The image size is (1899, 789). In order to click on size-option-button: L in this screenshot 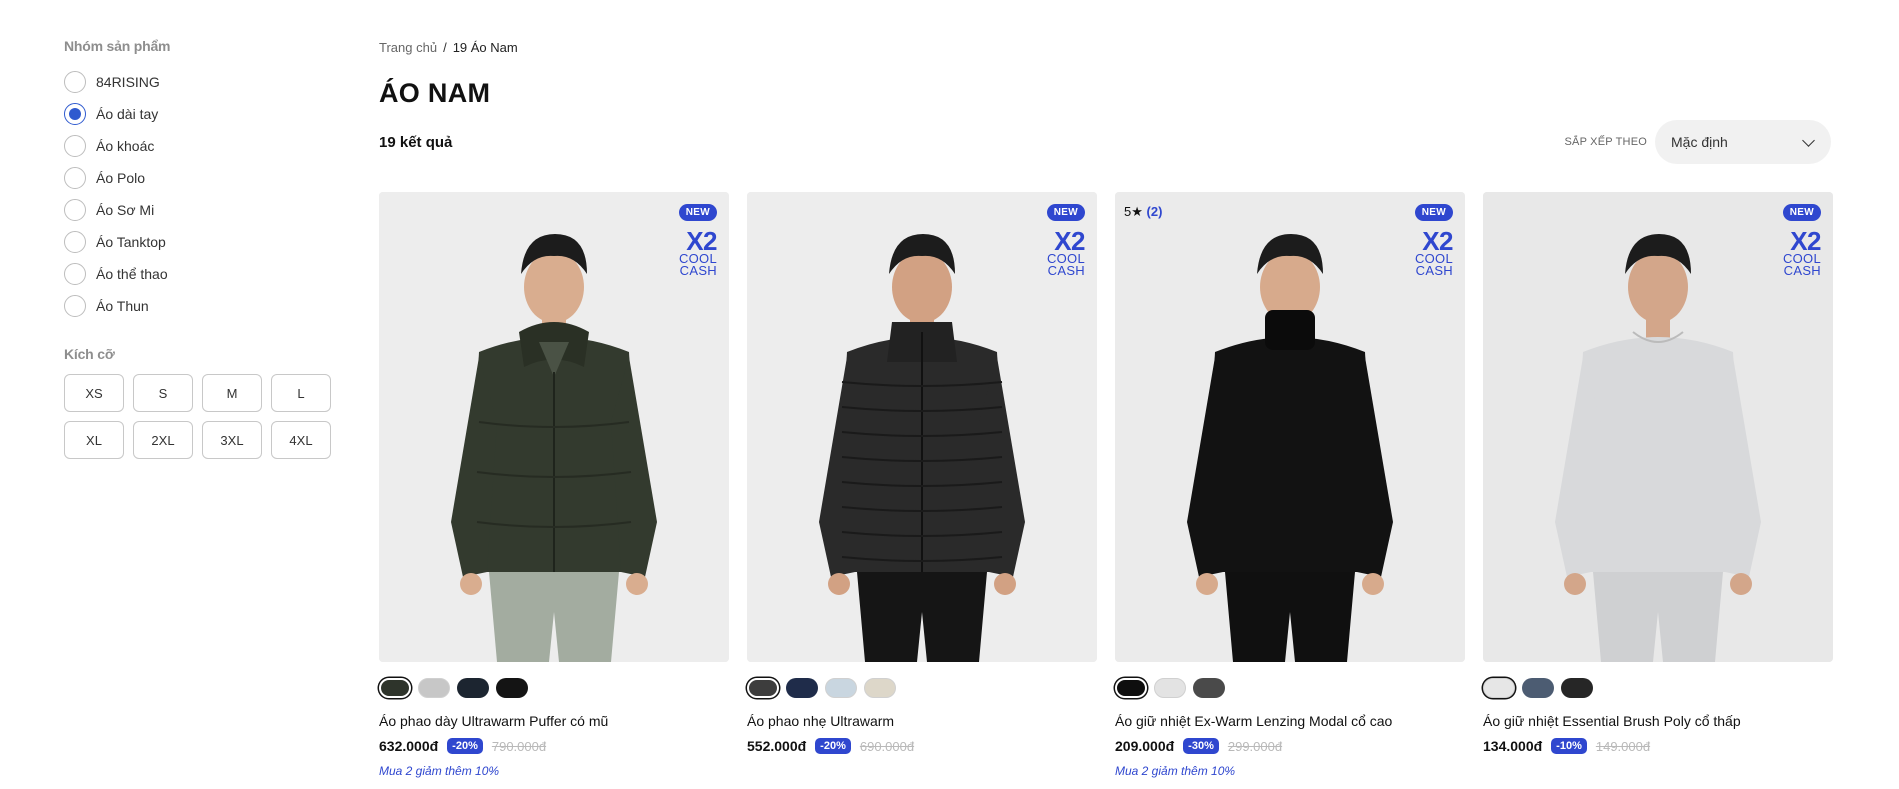, I will do `click(301, 393)`.